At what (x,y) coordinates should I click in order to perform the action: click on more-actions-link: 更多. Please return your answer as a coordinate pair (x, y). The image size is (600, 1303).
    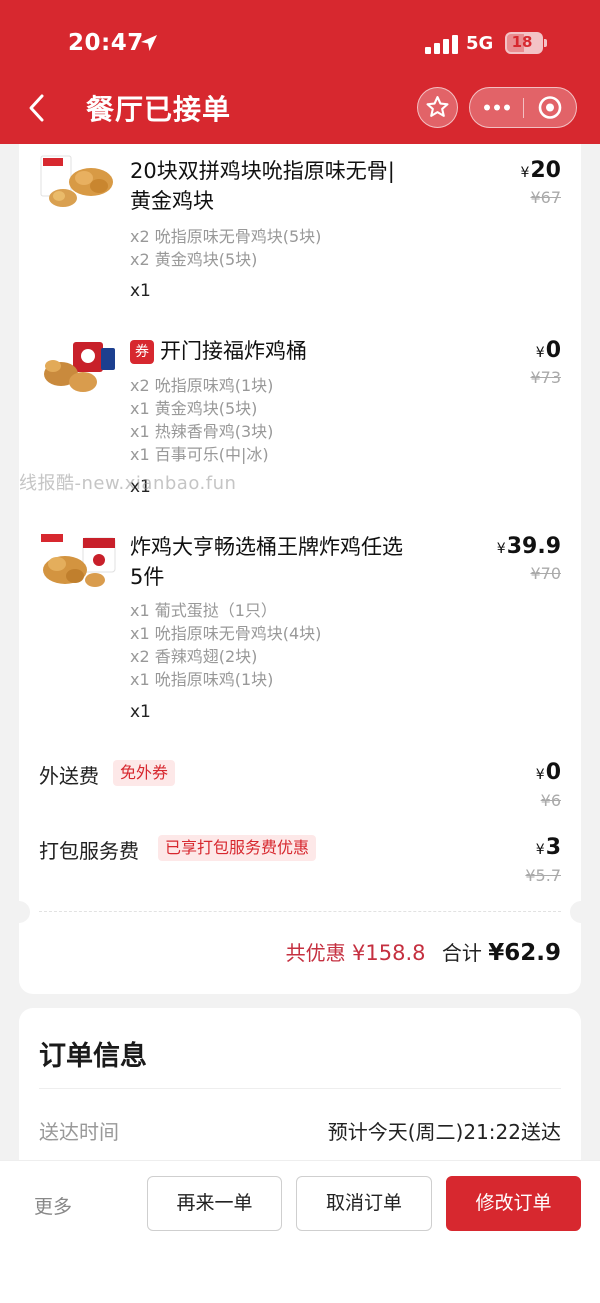
    Looking at the image, I should click on (53, 1205).